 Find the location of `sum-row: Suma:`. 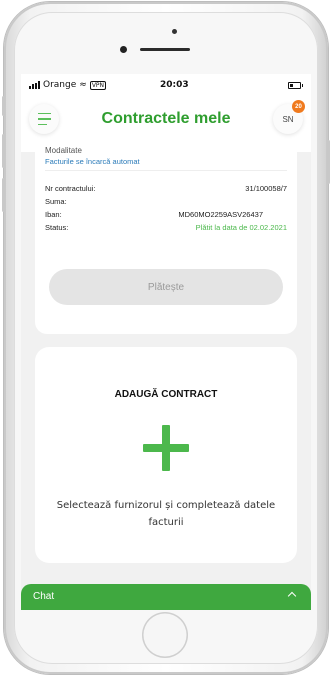

sum-row: Suma: is located at coordinates (166, 203).